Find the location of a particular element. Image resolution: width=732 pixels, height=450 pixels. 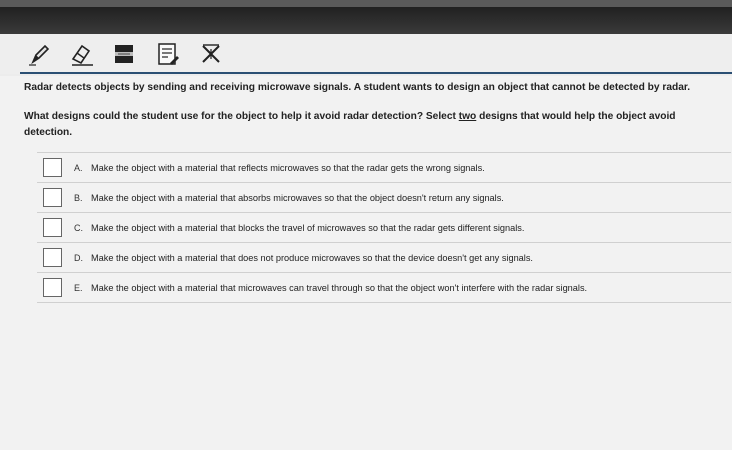

eraser-icon is located at coordinates (82, 54).